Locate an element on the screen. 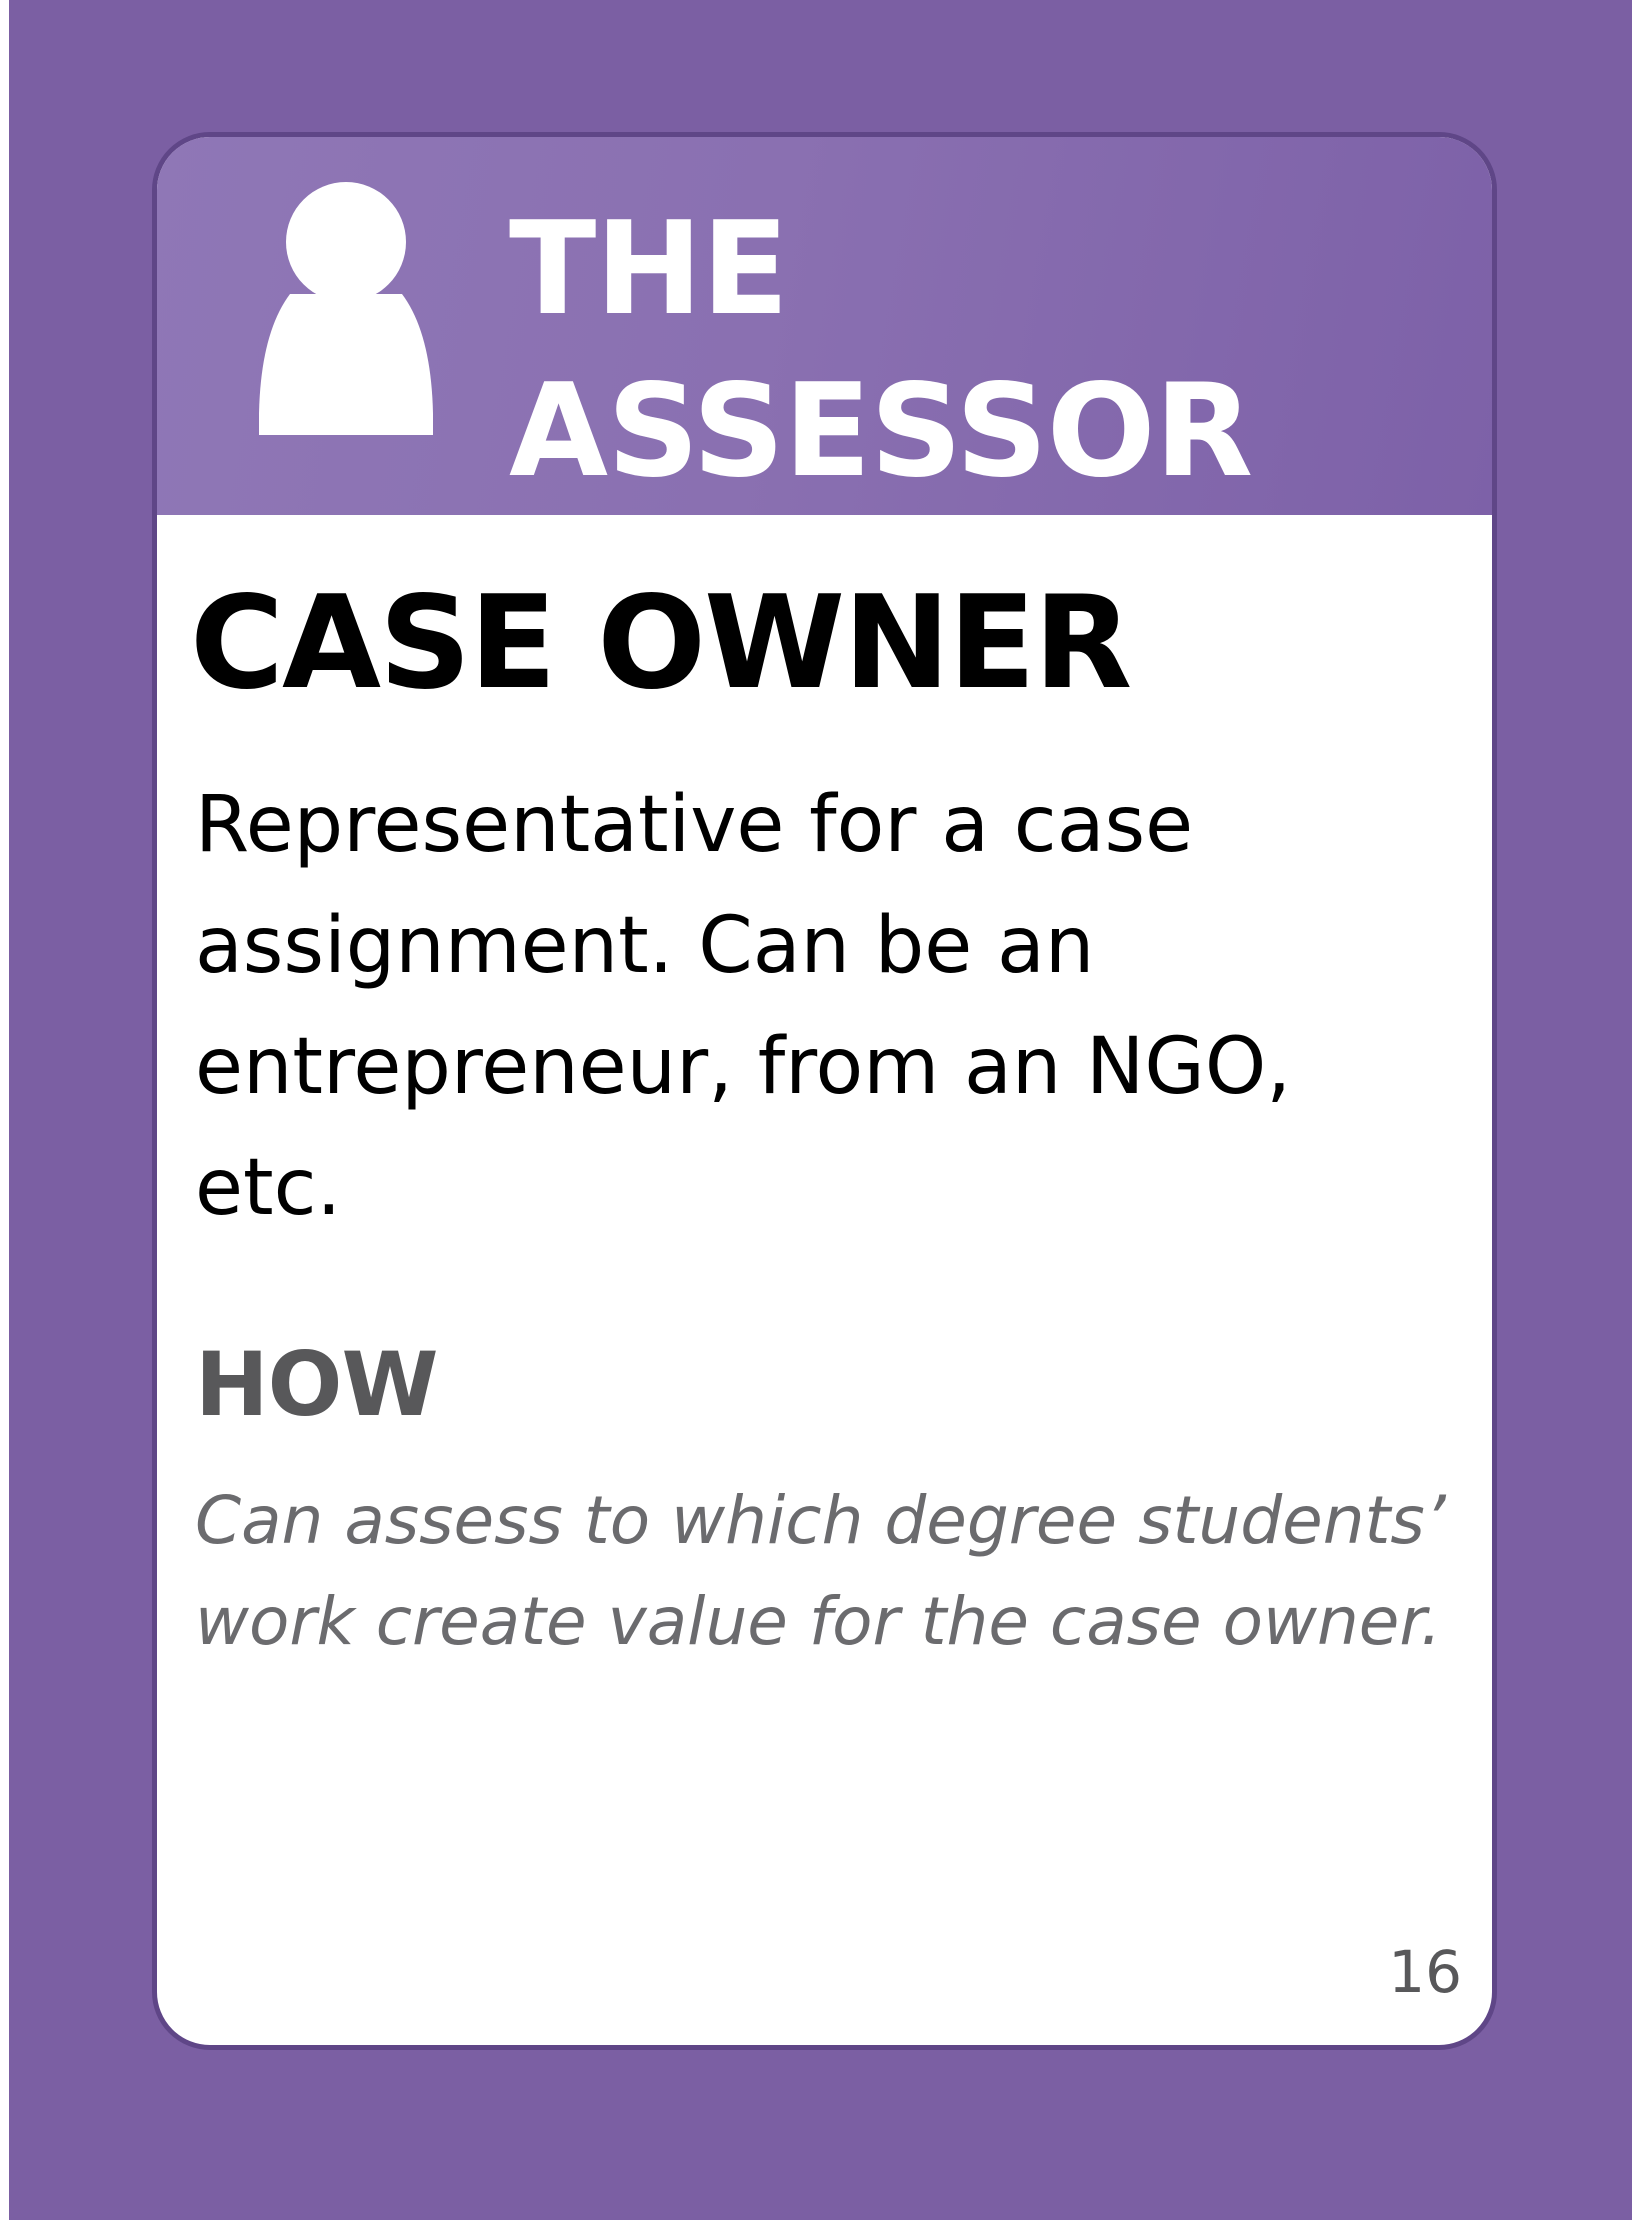  card-number: 16 is located at coordinates (1425, 1972).